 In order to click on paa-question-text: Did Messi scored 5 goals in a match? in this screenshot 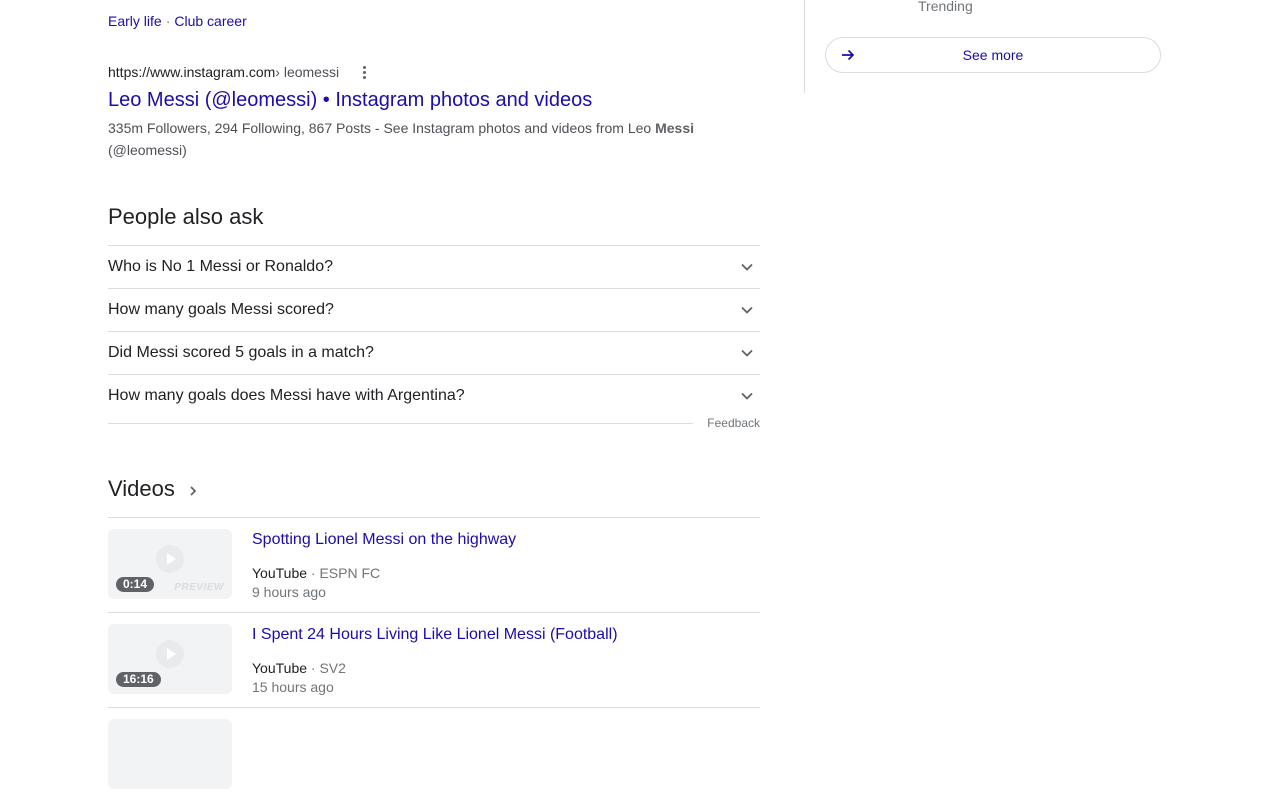, I will do `click(241, 352)`.